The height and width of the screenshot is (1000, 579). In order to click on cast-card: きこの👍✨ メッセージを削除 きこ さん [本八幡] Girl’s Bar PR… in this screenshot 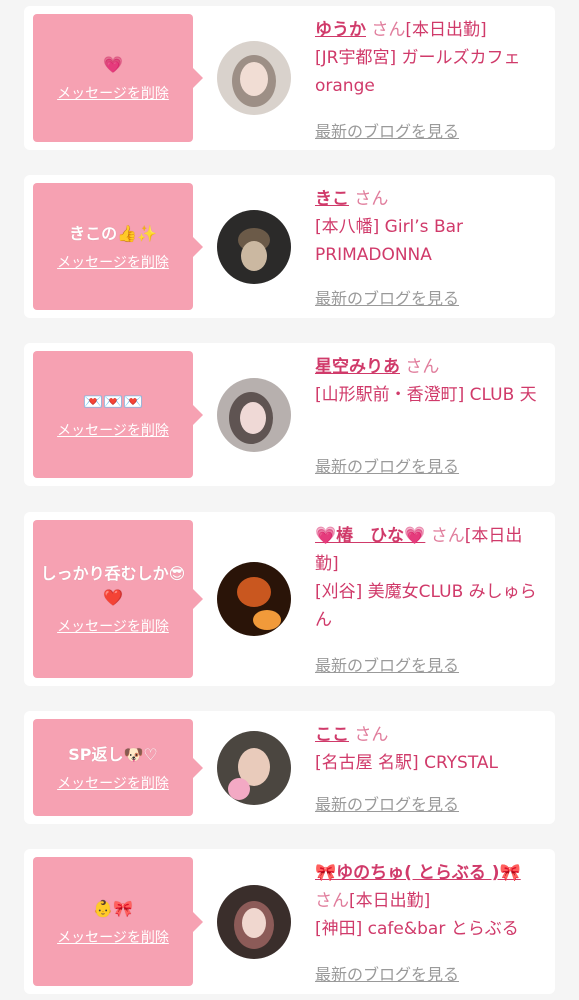, I will do `click(289, 246)`.